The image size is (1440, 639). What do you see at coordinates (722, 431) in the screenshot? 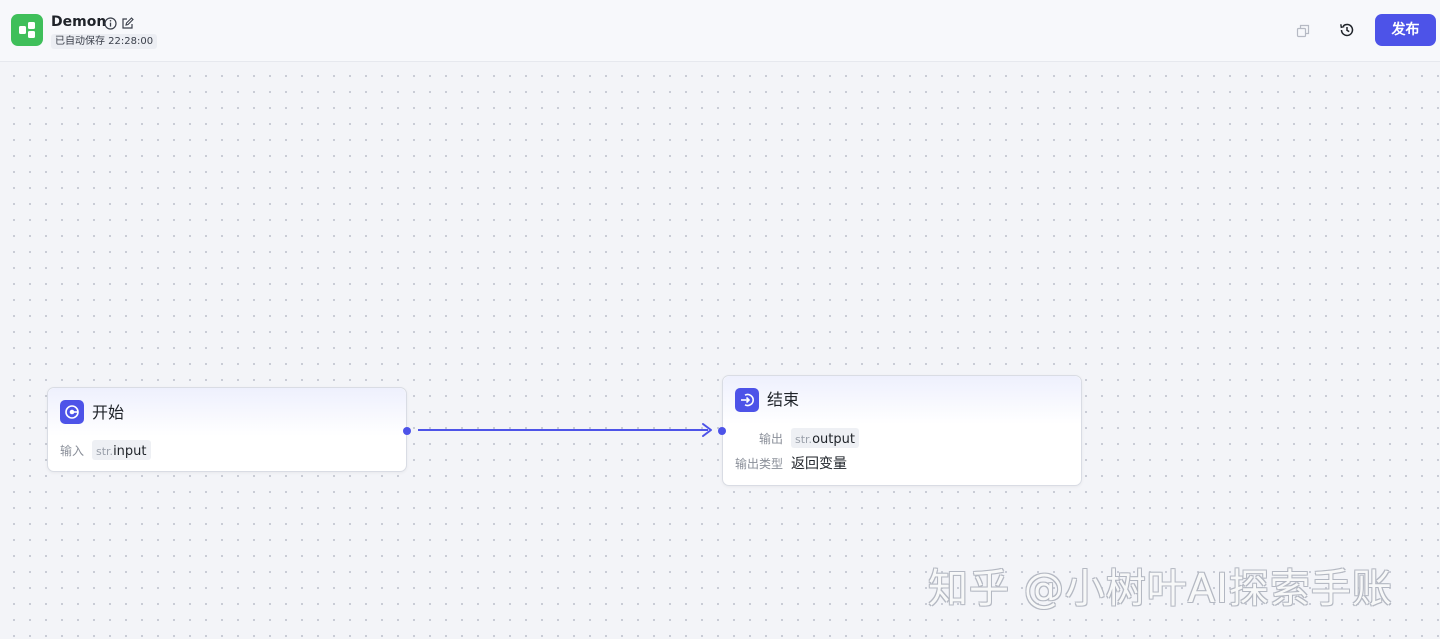
I see `end-input-port` at bounding box center [722, 431].